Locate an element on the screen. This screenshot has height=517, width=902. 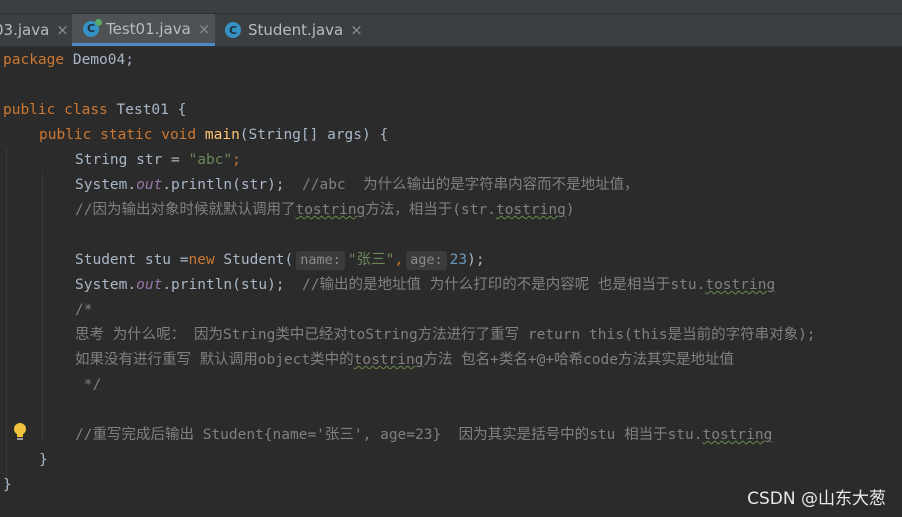
code-line-3: public class Test01 { is located at coordinates (94, 110).